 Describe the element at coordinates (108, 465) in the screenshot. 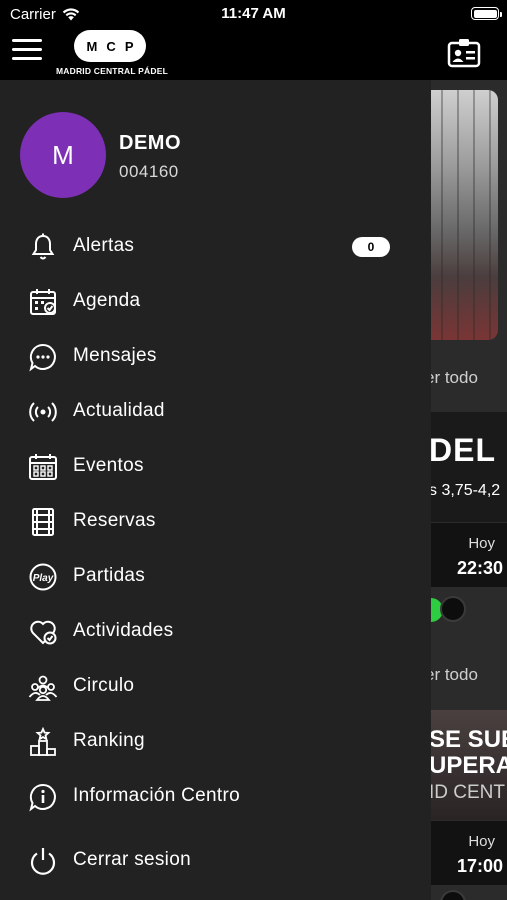

I see `menu-label: Eventos` at that location.